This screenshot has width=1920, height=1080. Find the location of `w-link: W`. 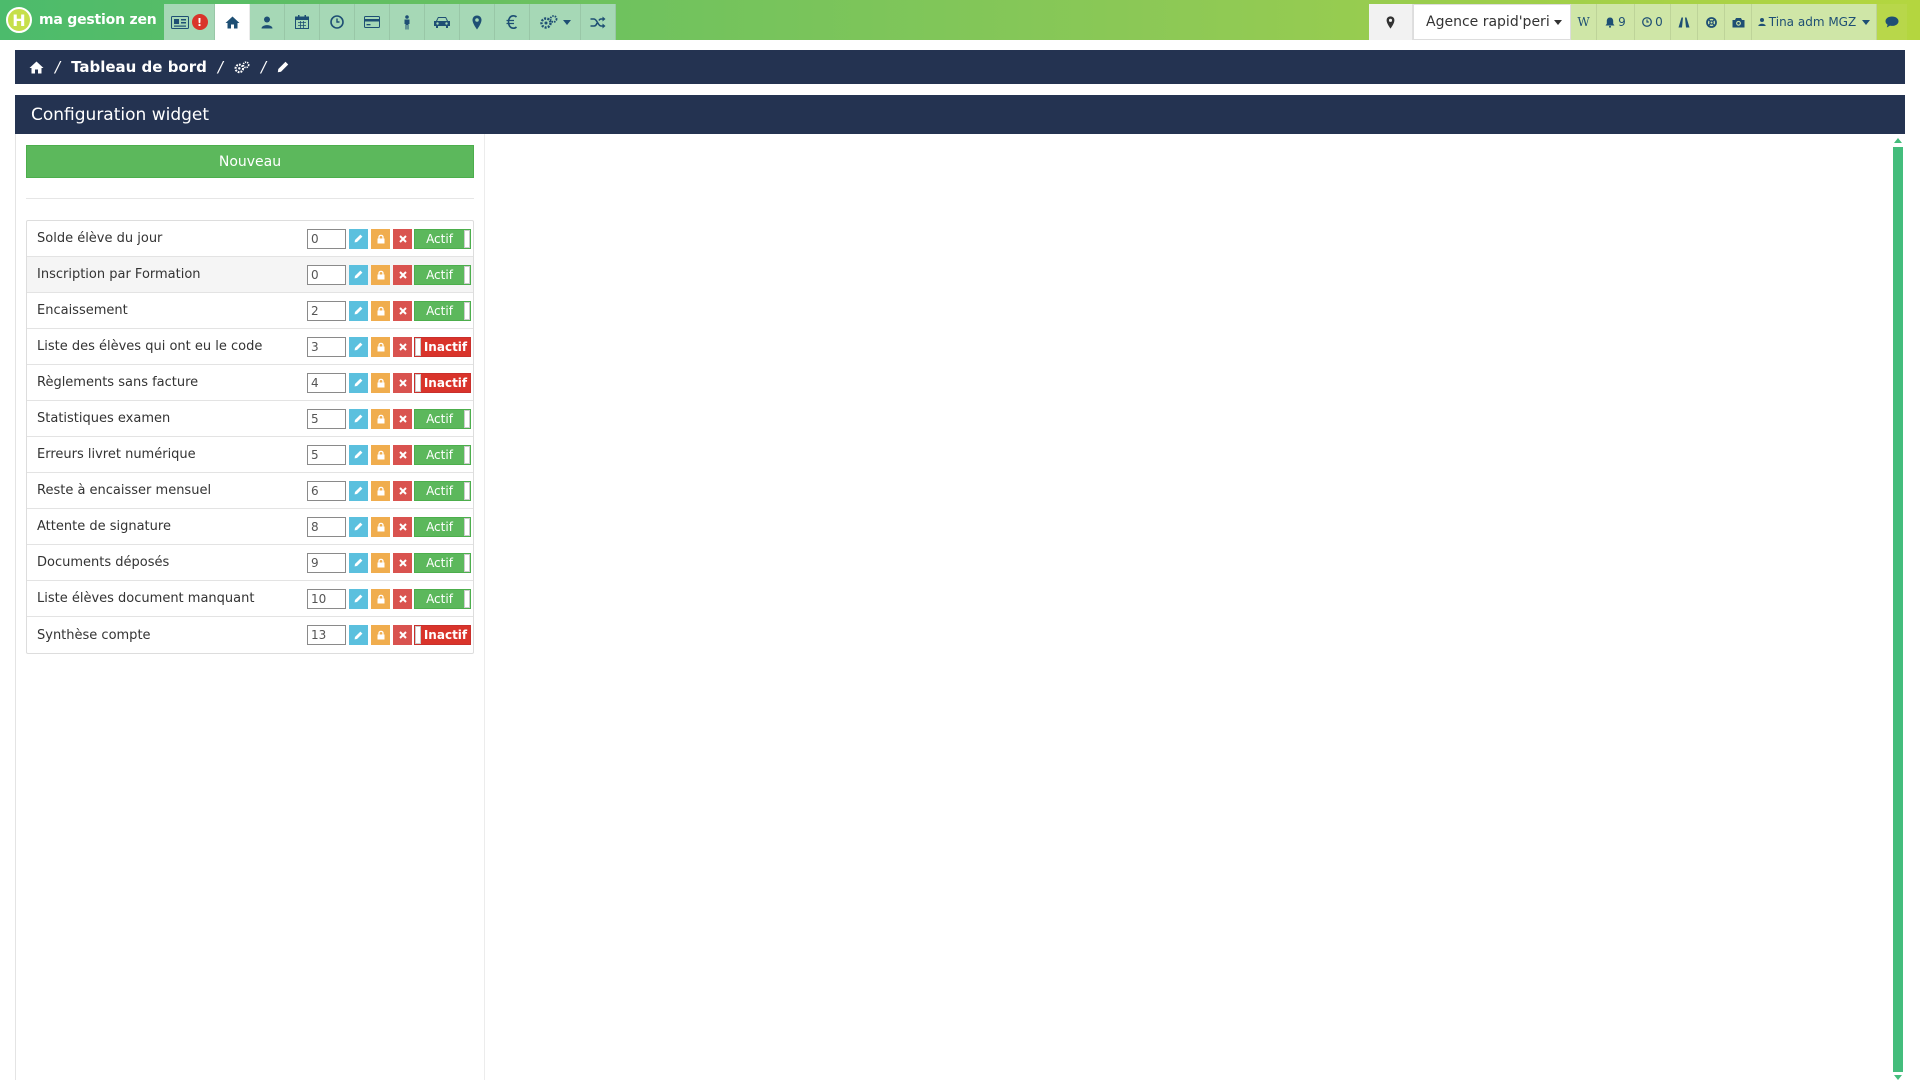

w-link: W is located at coordinates (1584, 22).